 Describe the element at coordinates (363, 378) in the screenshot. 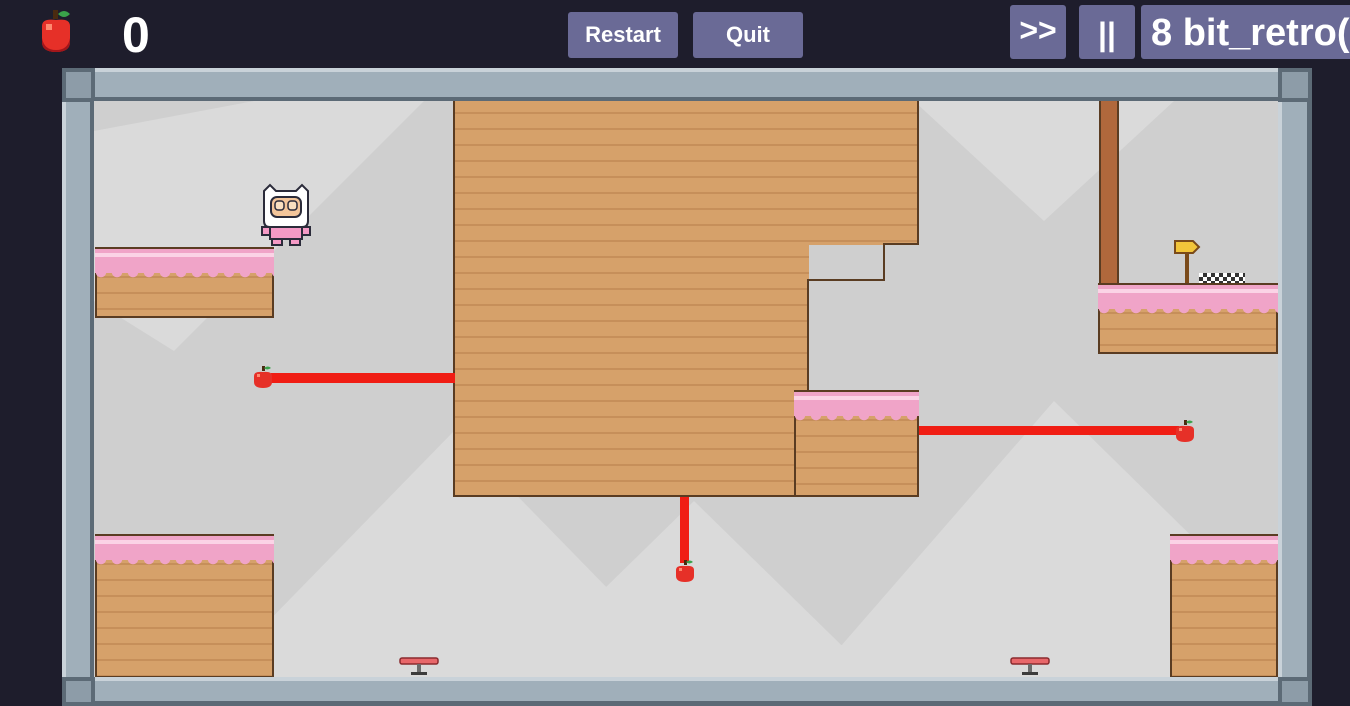

I see `laser-beam-left` at that location.